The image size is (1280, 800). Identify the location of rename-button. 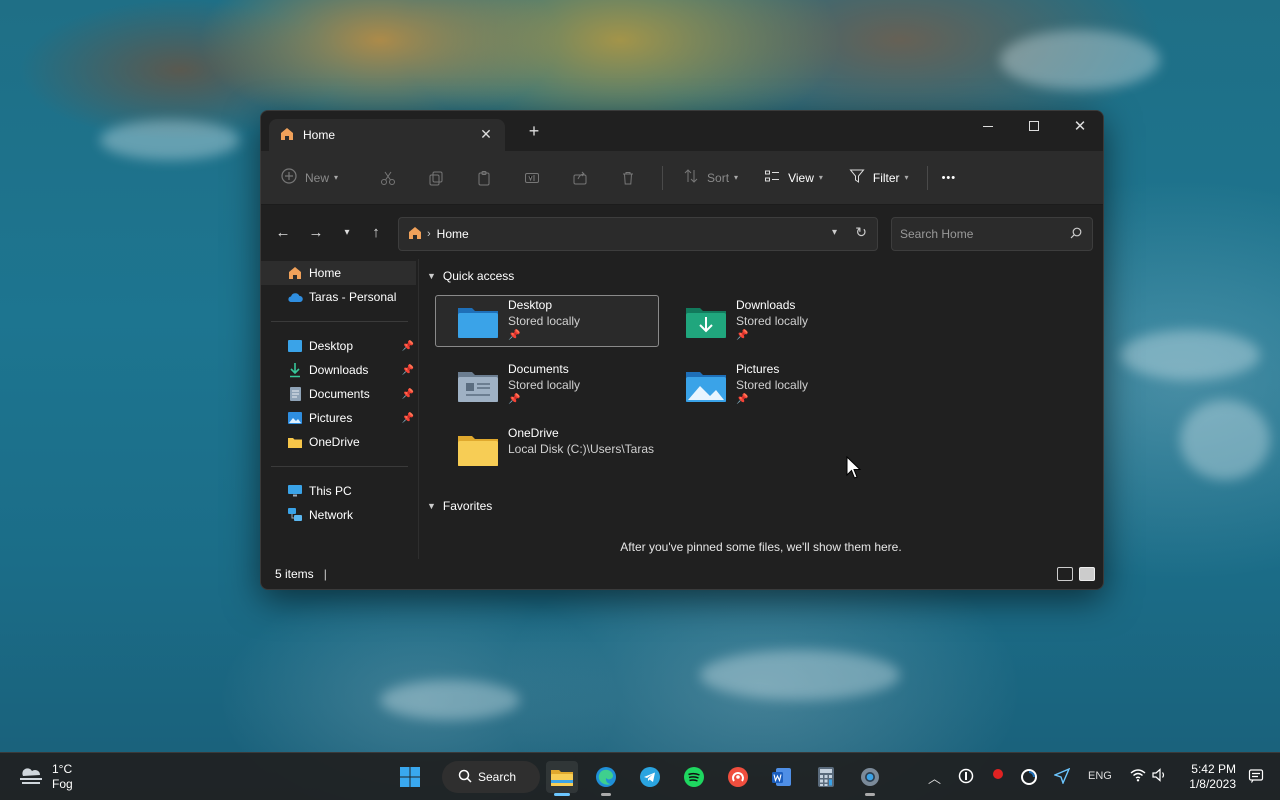
(532, 178).